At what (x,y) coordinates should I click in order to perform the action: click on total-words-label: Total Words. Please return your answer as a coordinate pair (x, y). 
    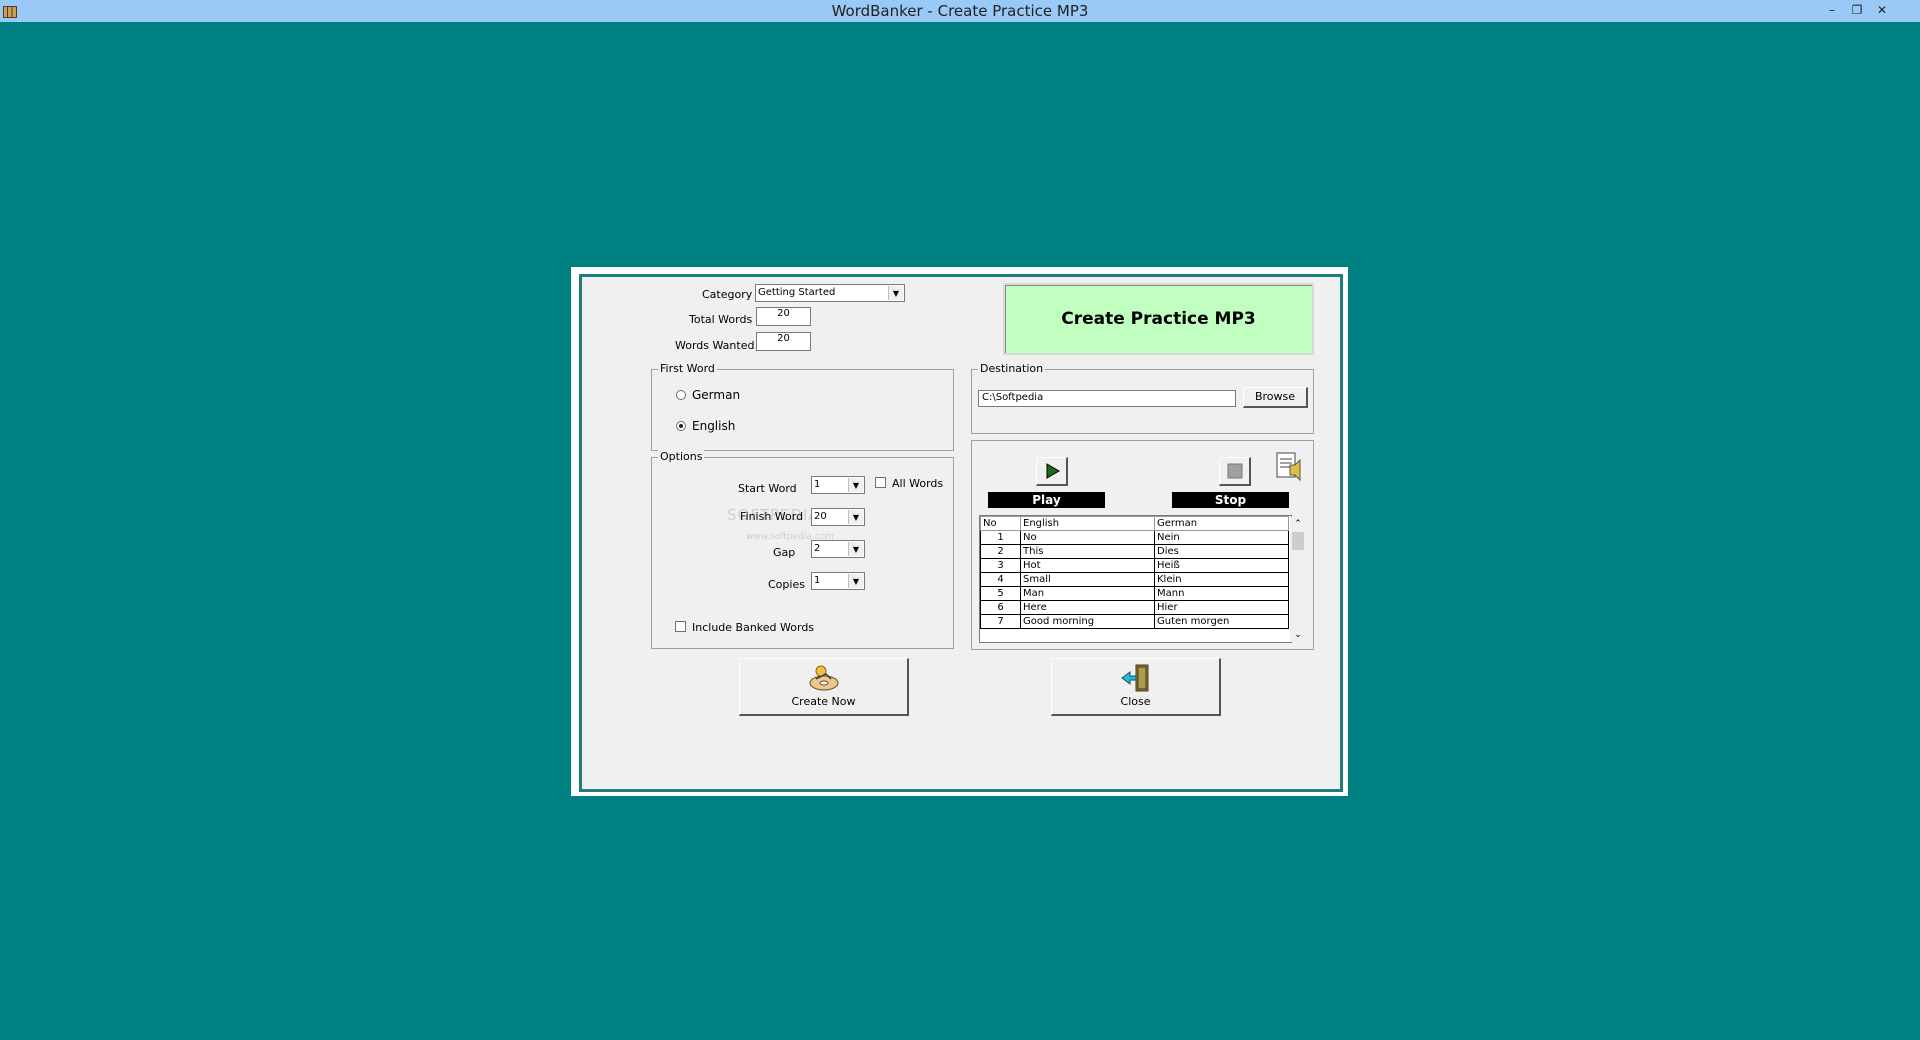
    Looking at the image, I should click on (721, 319).